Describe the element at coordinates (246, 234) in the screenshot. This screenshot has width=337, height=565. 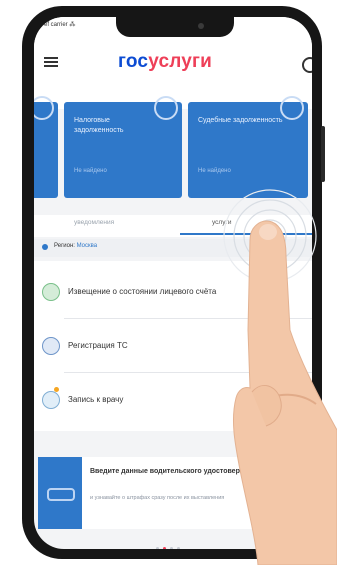
I see `active-tab-indicator` at that location.